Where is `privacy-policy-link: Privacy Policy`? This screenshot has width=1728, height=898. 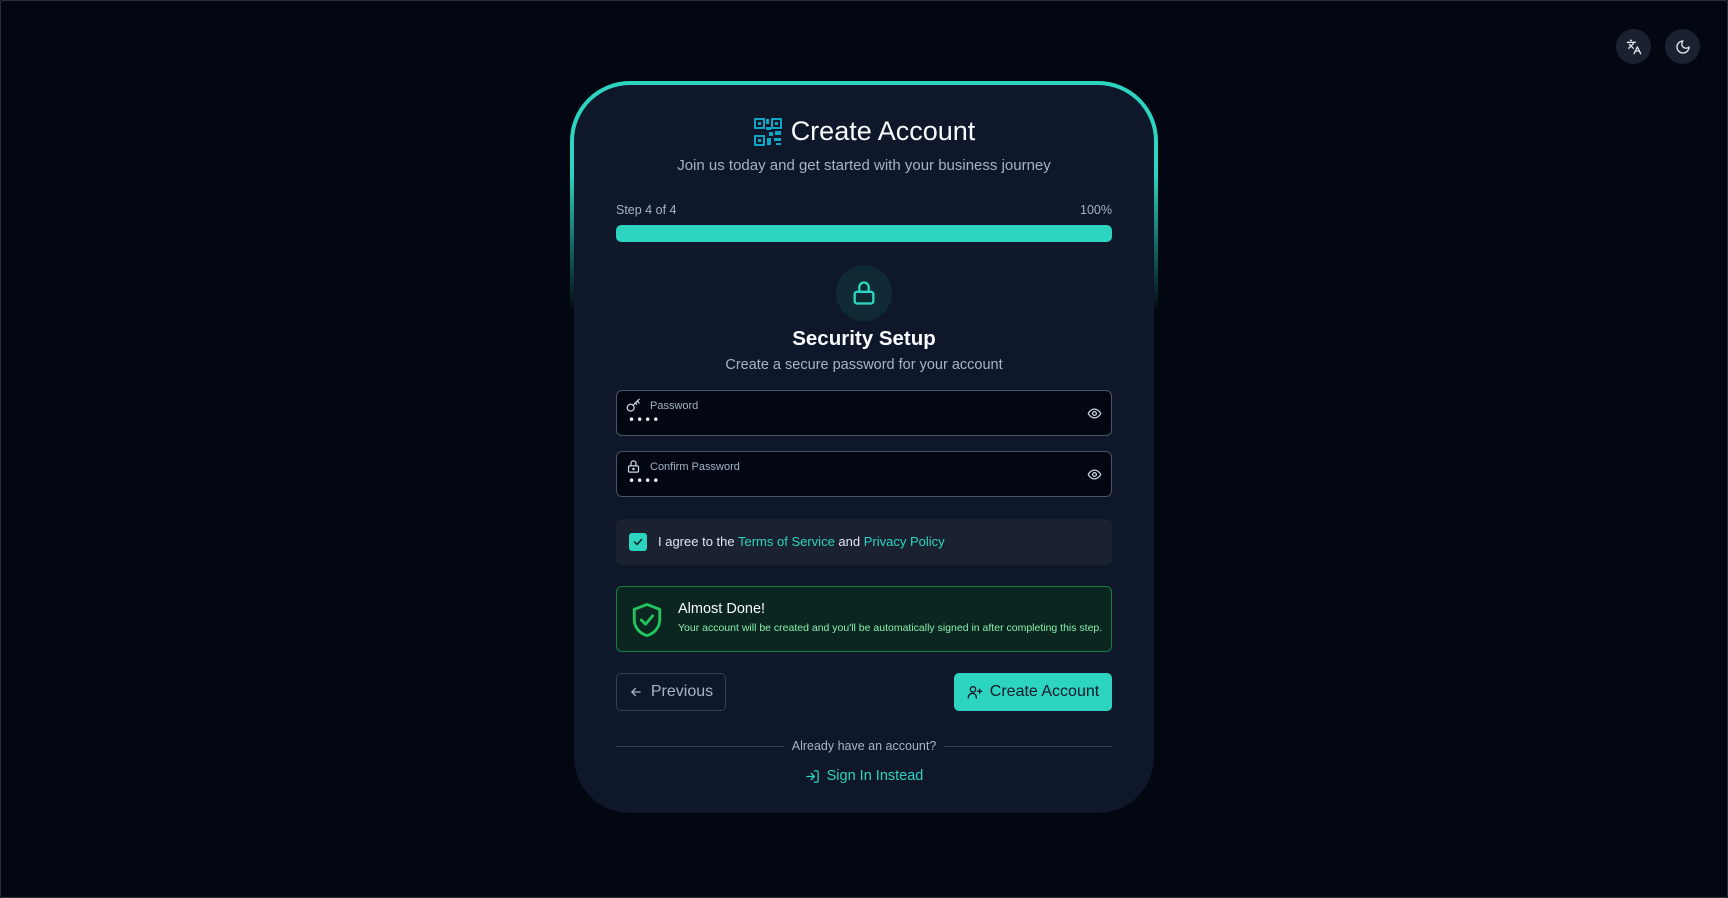 privacy-policy-link: Privacy Policy is located at coordinates (904, 541).